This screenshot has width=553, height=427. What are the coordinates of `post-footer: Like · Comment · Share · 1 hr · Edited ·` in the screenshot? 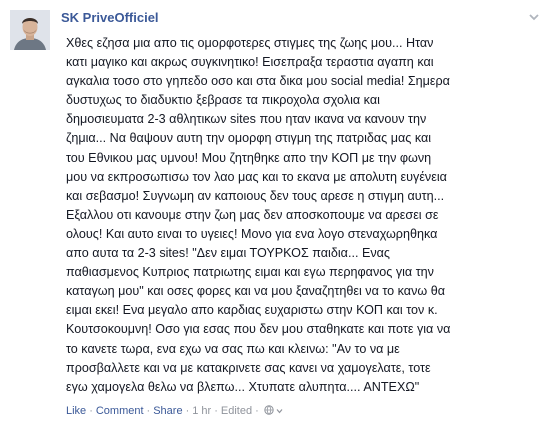 It's located at (174, 411).